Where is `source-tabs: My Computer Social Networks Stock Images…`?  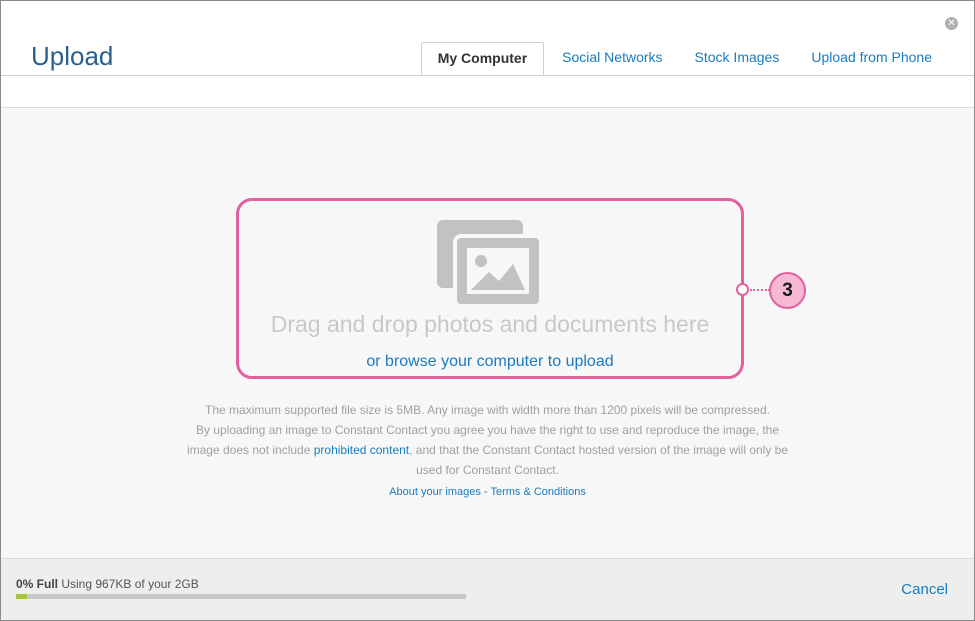
source-tabs: My Computer Social Networks Stock Images… is located at coordinates (684, 58).